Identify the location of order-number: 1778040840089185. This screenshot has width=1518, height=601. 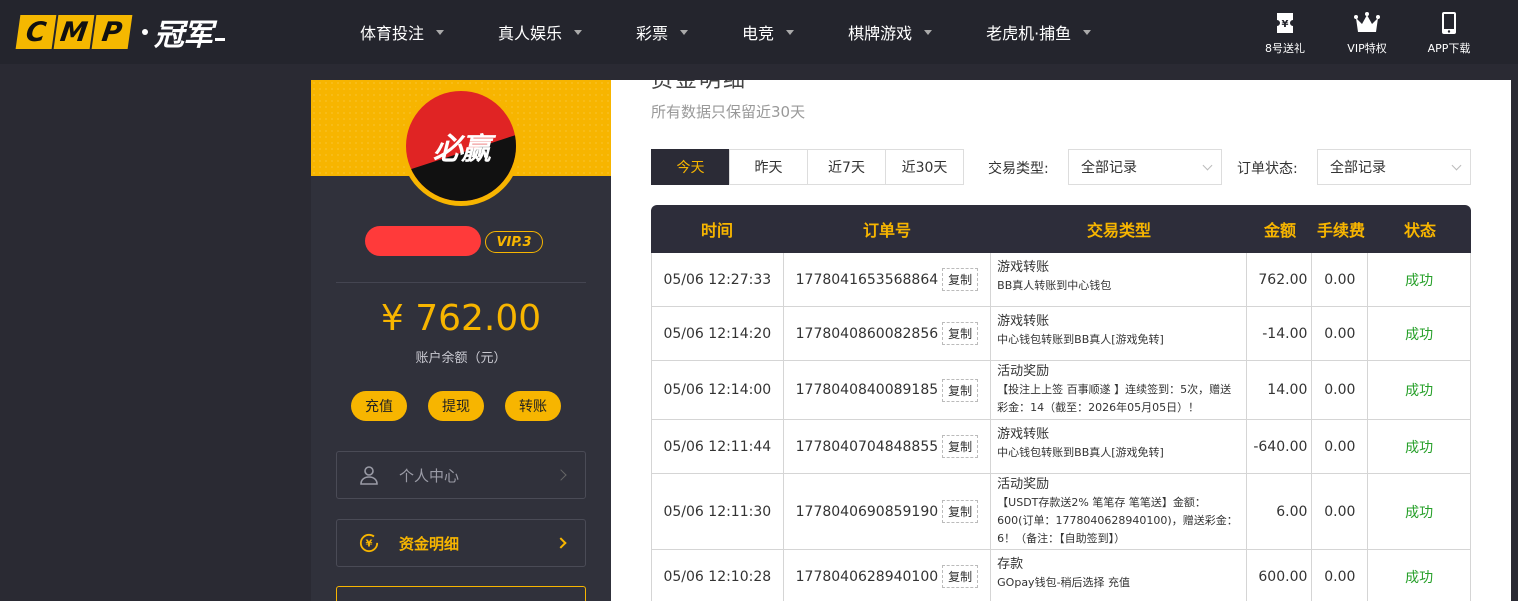
(867, 390).